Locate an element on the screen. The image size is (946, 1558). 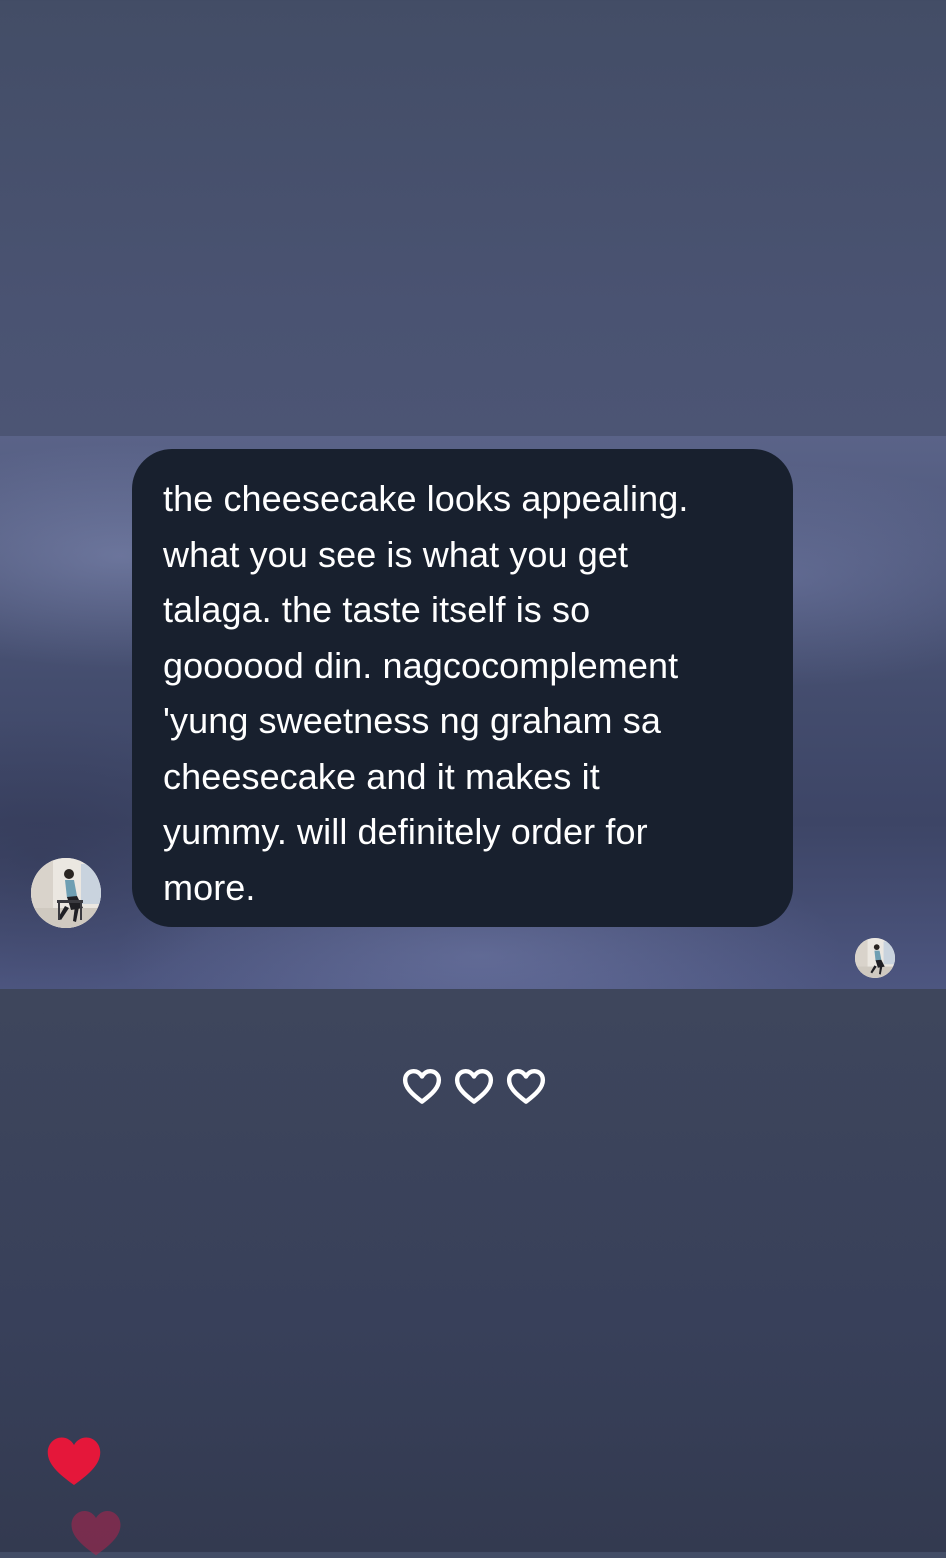
sender-avatar is located at coordinates (66, 893).